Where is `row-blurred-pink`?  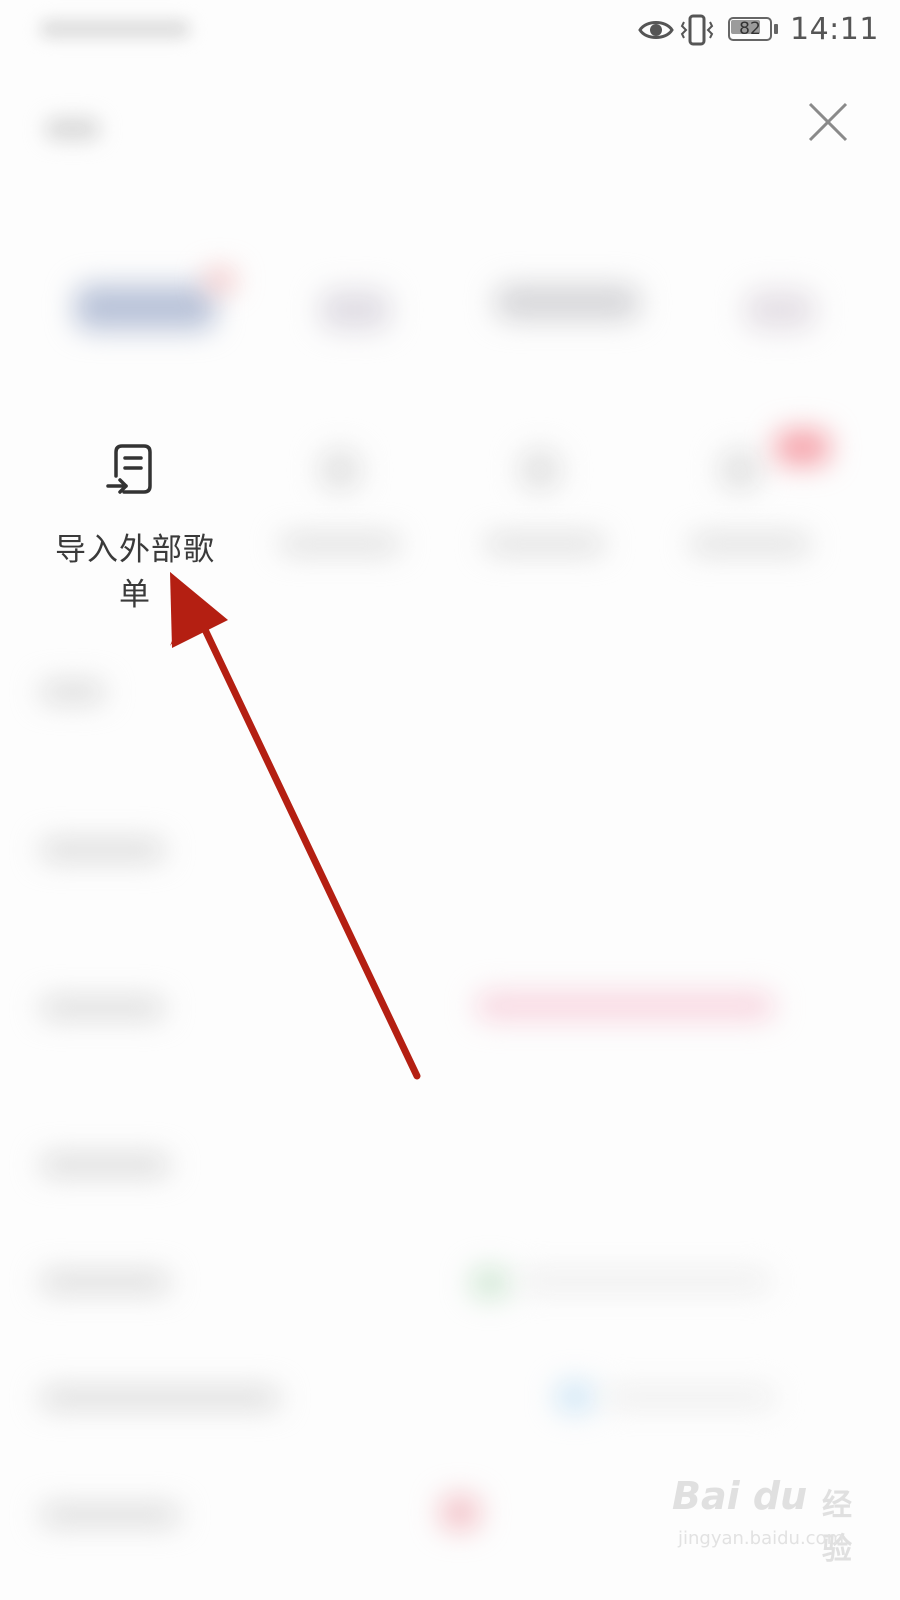
row-blurred-pink is located at coordinates (625, 1006).